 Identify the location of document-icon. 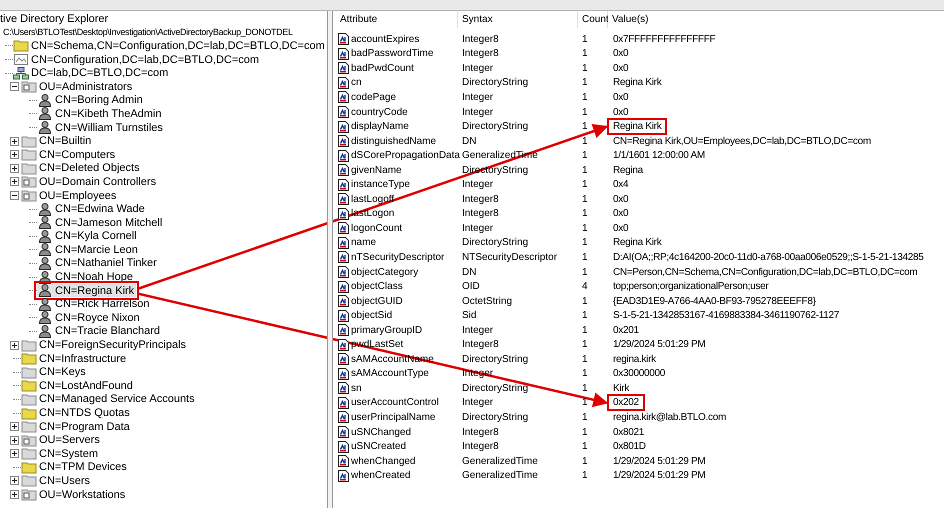
(21, 59).